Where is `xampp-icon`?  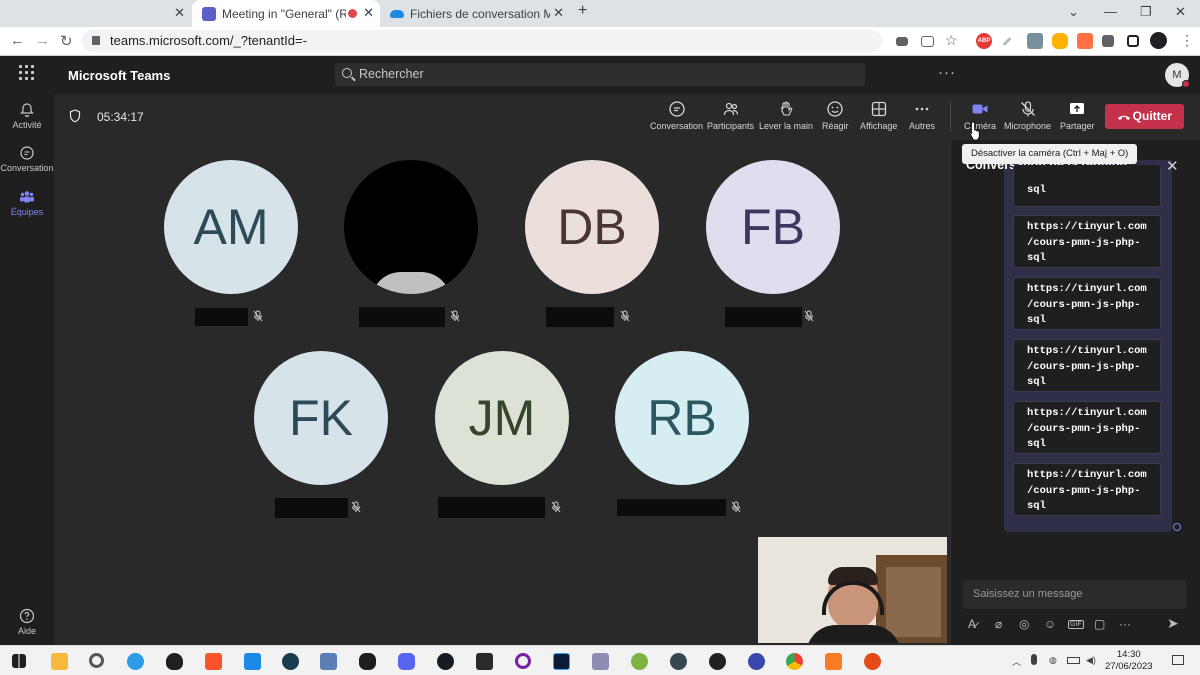
xampp-icon is located at coordinates (833, 661).